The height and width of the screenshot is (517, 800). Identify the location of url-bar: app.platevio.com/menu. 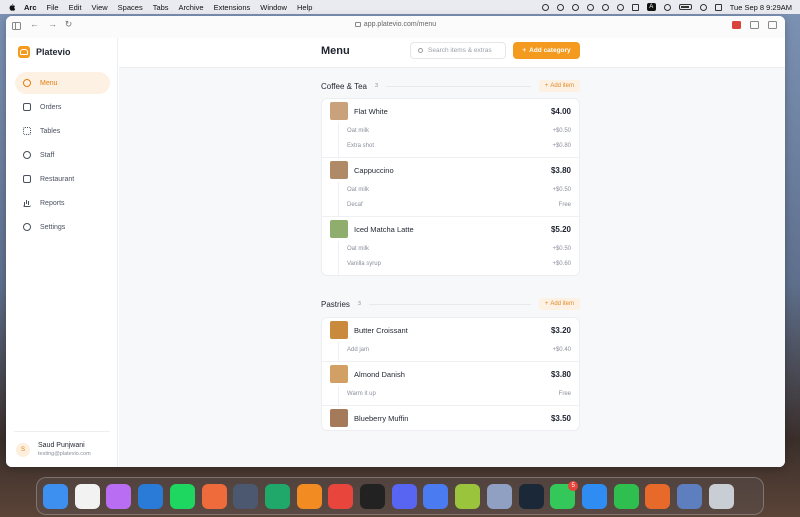
(395, 24).